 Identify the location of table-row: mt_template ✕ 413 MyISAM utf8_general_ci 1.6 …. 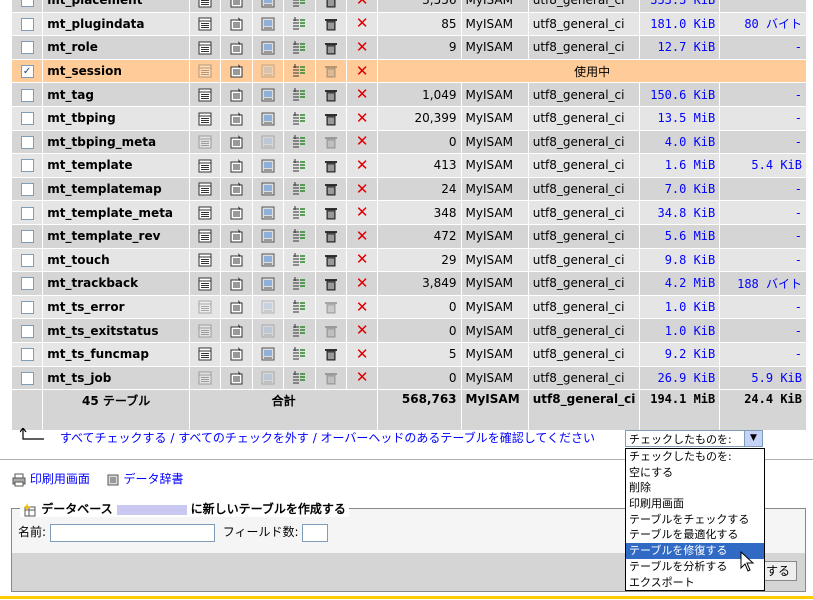
(409, 165).